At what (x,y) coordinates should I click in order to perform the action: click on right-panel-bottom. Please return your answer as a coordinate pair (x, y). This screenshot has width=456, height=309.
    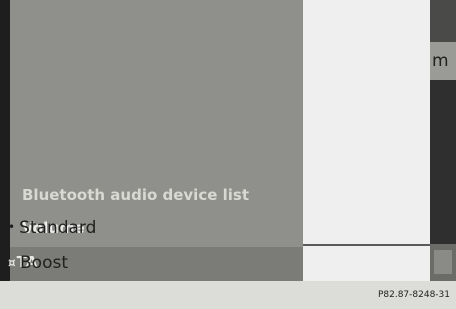
    Looking at the image, I should click on (443, 262).